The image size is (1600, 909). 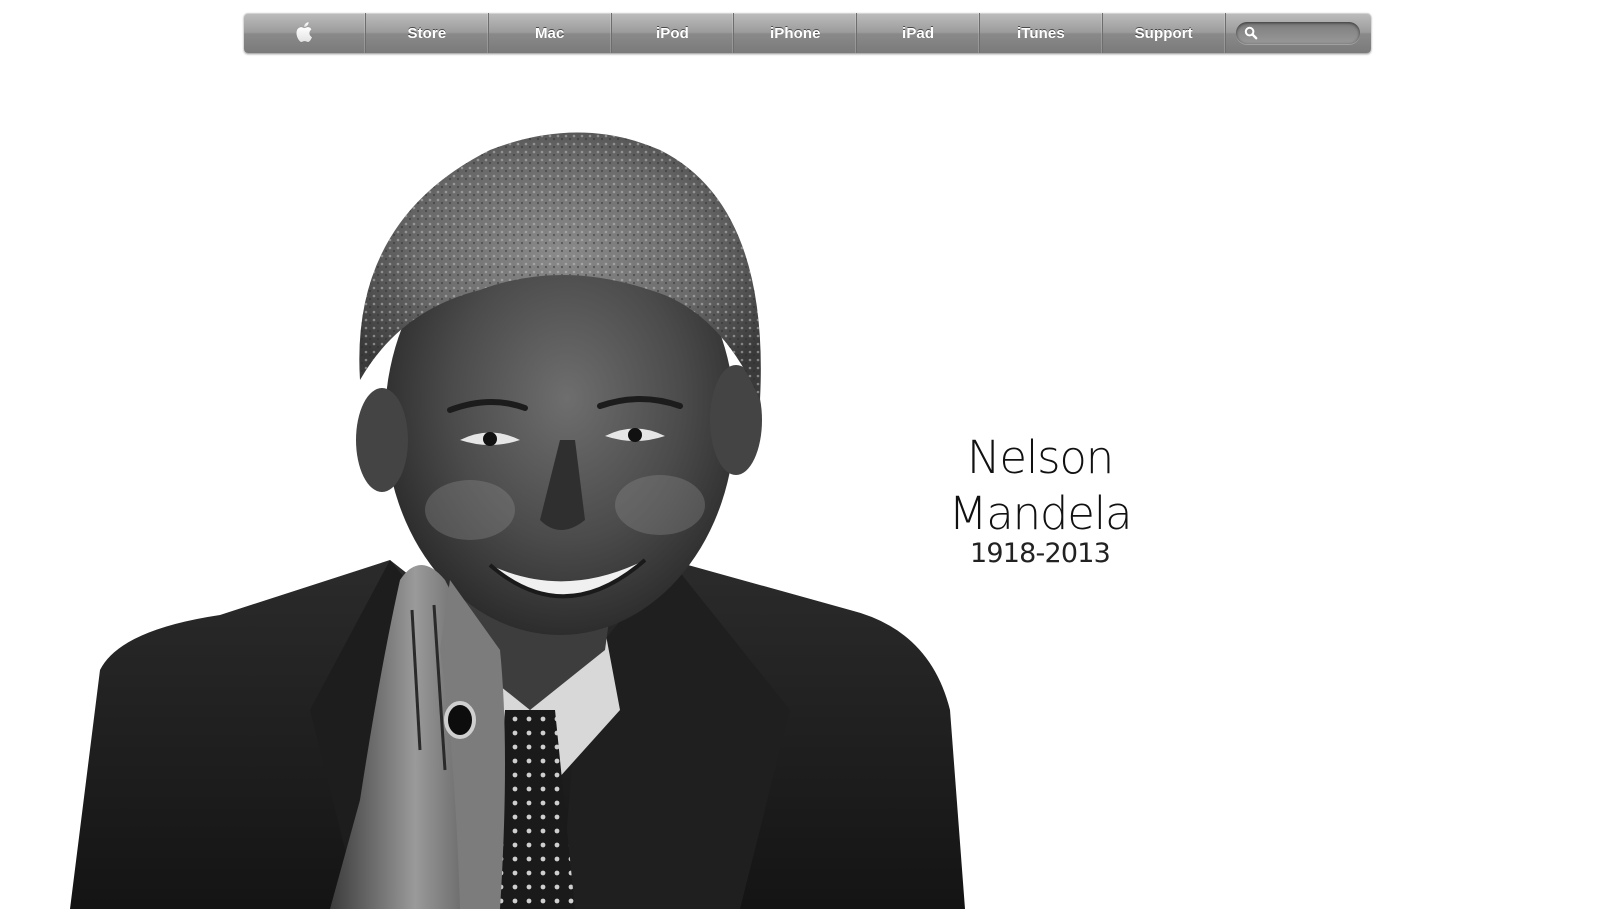 I want to click on nav-item-support: Support, so click(x=1164, y=33).